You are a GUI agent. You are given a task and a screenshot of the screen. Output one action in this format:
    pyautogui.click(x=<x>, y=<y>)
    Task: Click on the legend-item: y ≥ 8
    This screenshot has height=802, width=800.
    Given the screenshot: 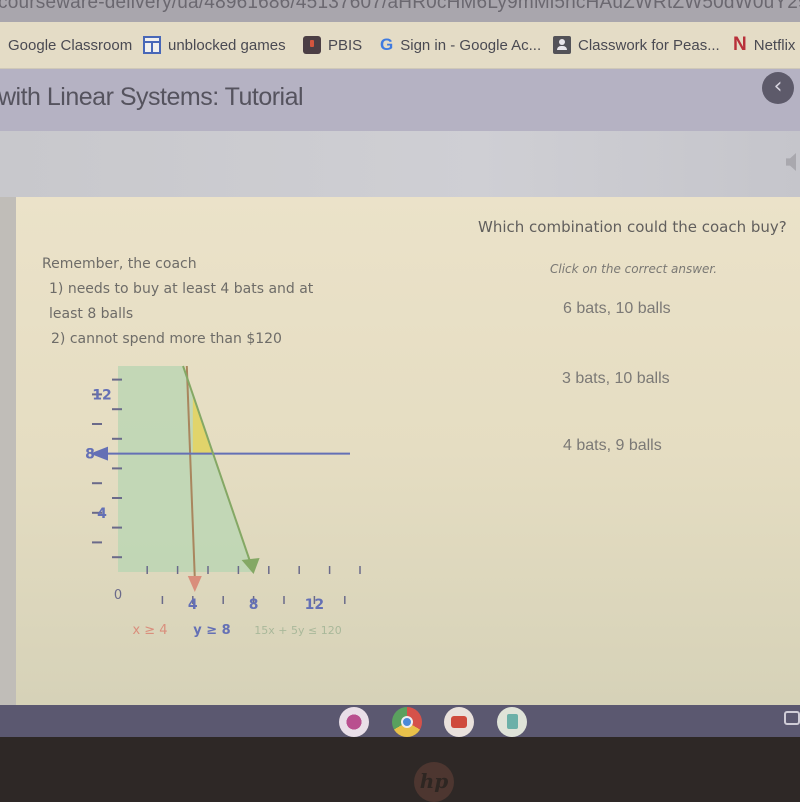 What is the action you would take?
    pyautogui.click(x=211, y=630)
    